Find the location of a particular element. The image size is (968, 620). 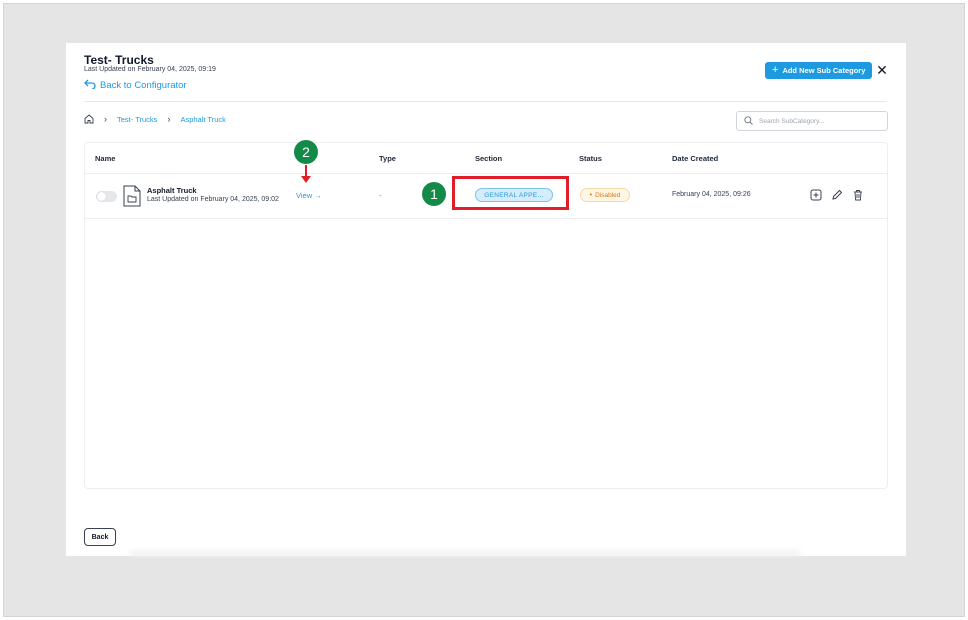

annotation-arrow-down-icon is located at coordinates (306, 179).